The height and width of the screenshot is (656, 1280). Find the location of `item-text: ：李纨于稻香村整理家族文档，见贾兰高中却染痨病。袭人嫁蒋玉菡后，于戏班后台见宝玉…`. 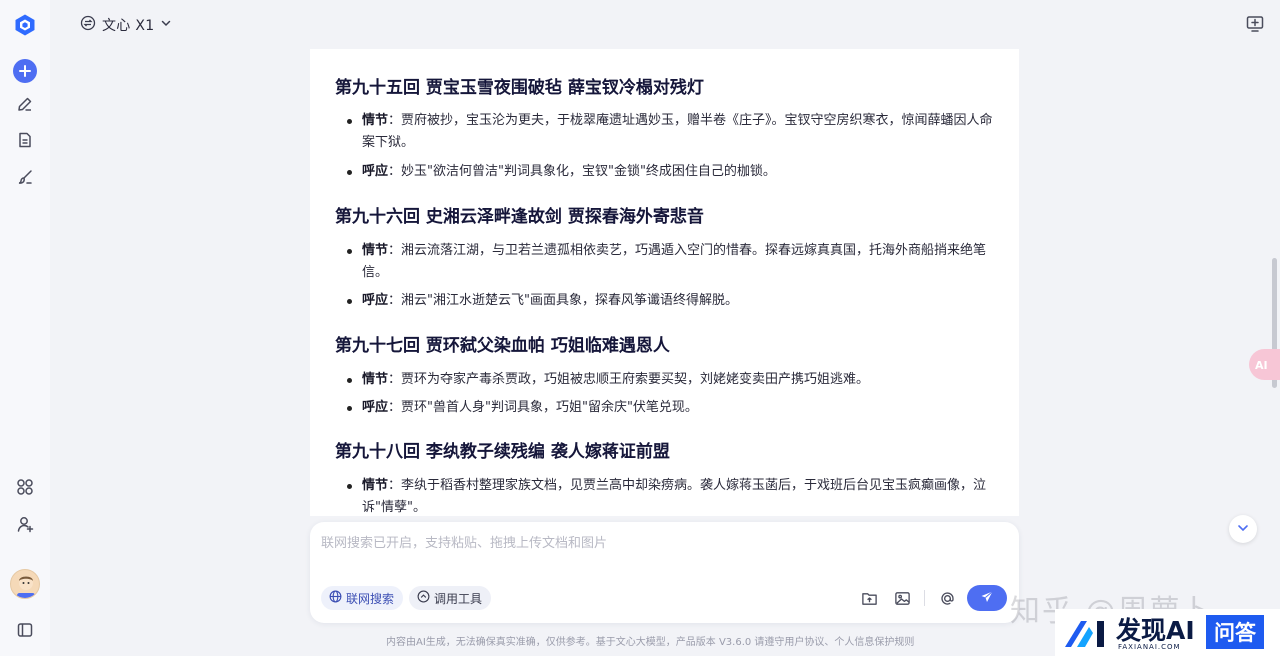

item-text: ：李纨于稻香村整理家族文档，见贾兰高中却染痨病。袭人嫁蒋玉菡后，于戏班后台见宝玉… is located at coordinates (674, 496).